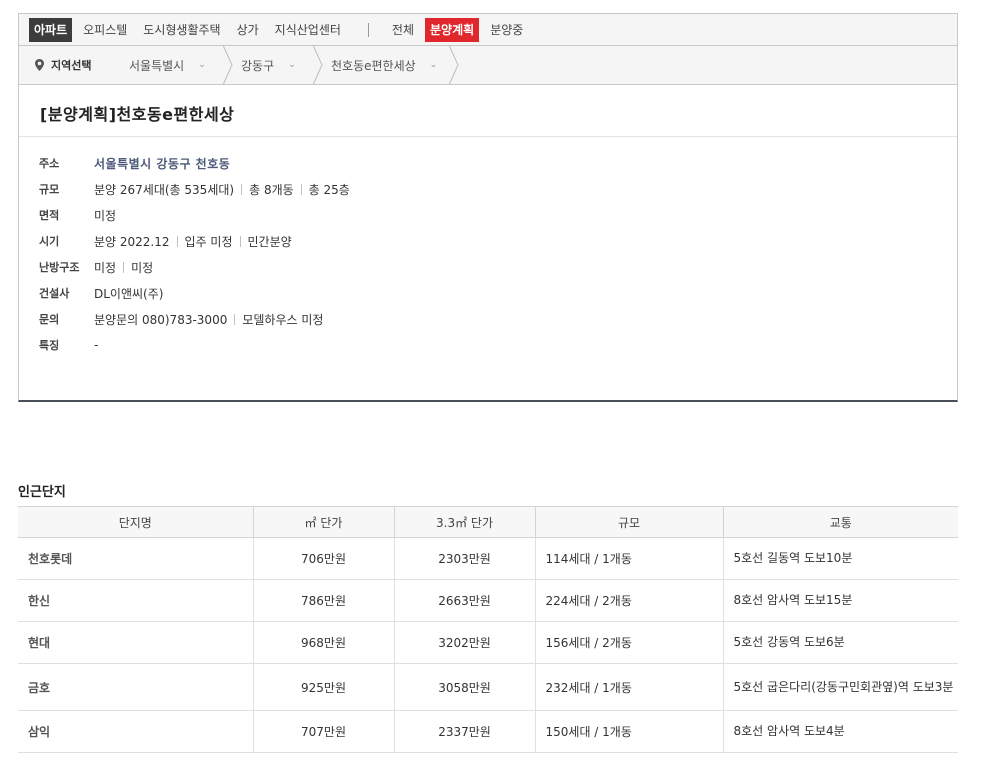 Image resolution: width=985 pixels, height=769 pixels. Describe the element at coordinates (373, 65) in the screenshot. I see `breadcrumb-complex-label: 천호동e편한세상` at that location.